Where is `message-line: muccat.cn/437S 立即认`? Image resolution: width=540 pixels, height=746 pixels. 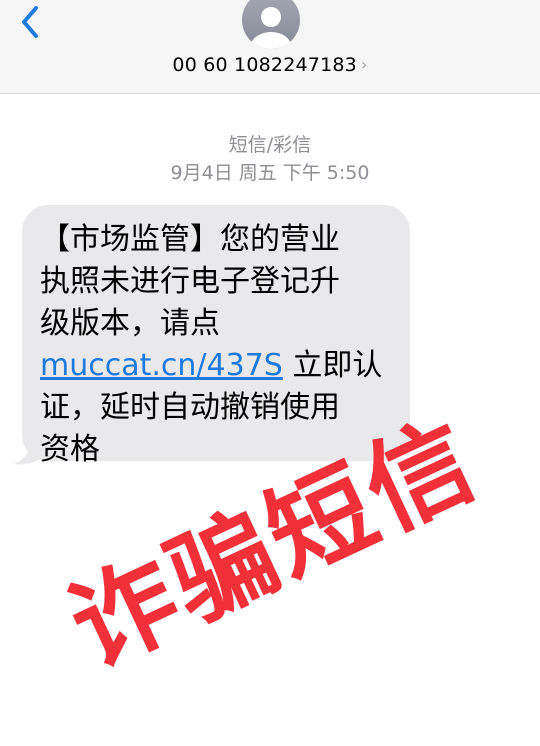 message-line: muccat.cn/437S 立即认 is located at coordinates (220, 366).